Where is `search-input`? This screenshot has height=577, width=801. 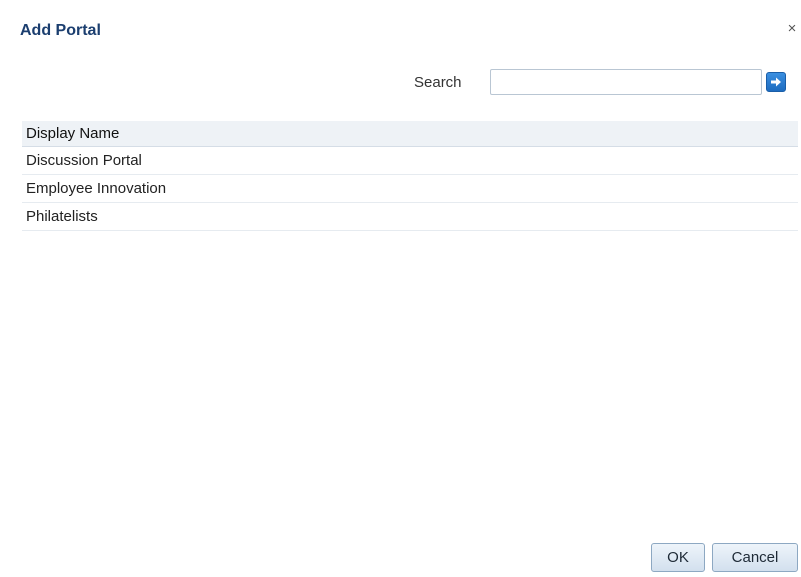 search-input is located at coordinates (626, 82).